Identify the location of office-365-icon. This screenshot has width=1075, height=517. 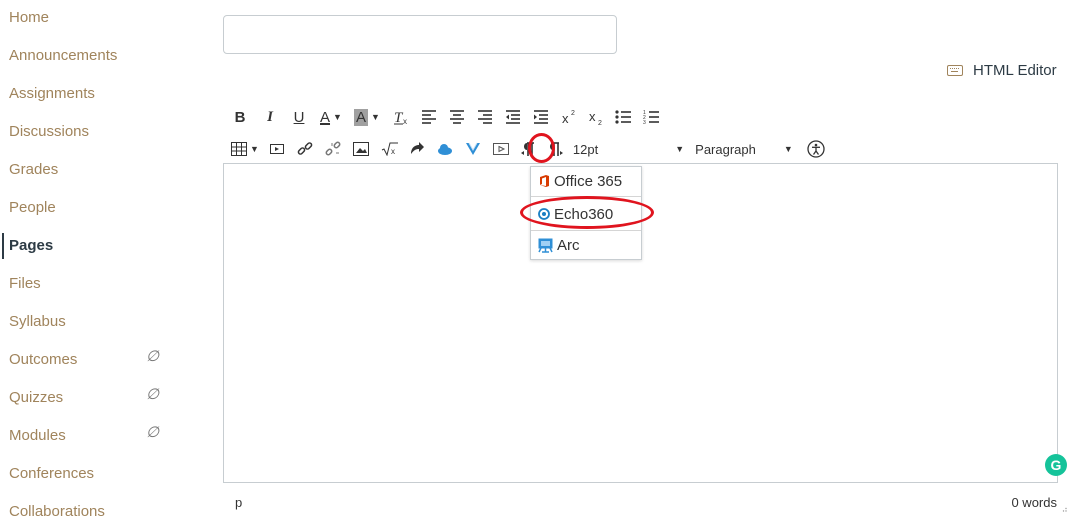
(544, 181).